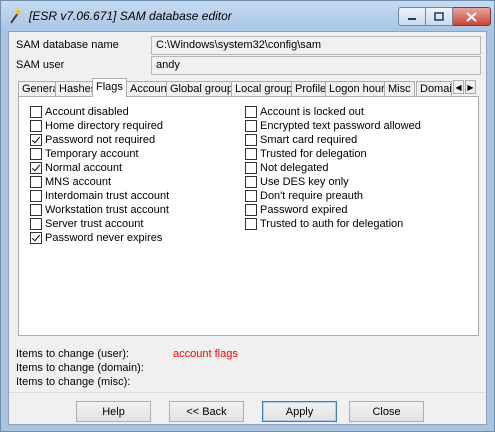 The width and height of the screenshot is (495, 432). What do you see at coordinates (130, 16) in the screenshot?
I see `window-title: [ESR v7.06.671] SAM database editor` at bounding box center [130, 16].